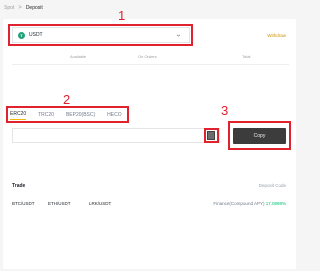  I want to click on balance-header-on-orders: On Orders, so click(147, 56).